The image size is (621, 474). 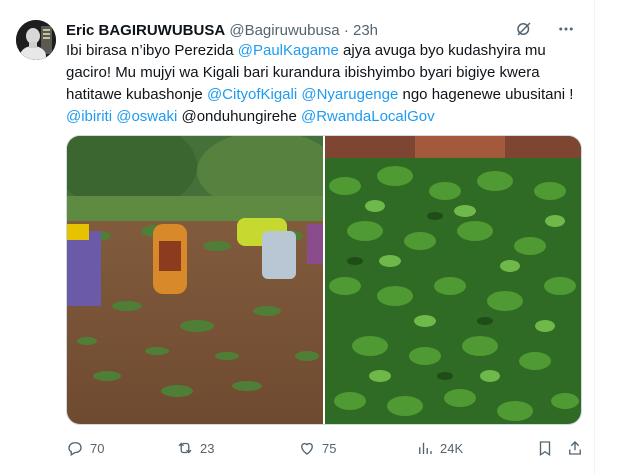 What do you see at coordinates (425, 448) in the screenshot?
I see `views-icon` at bounding box center [425, 448].